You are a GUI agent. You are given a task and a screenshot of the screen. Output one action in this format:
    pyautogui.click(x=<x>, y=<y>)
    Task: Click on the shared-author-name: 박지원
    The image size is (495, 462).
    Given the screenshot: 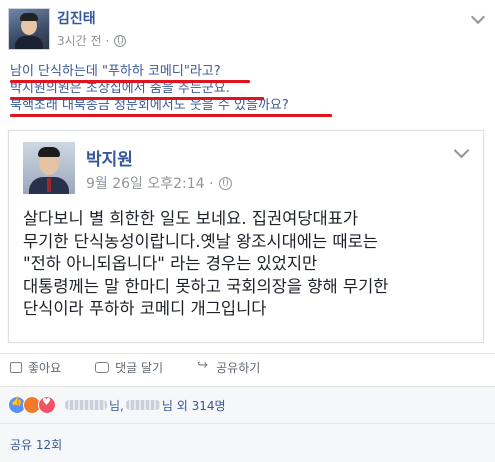 What is the action you would take?
    pyautogui.click(x=109, y=157)
    